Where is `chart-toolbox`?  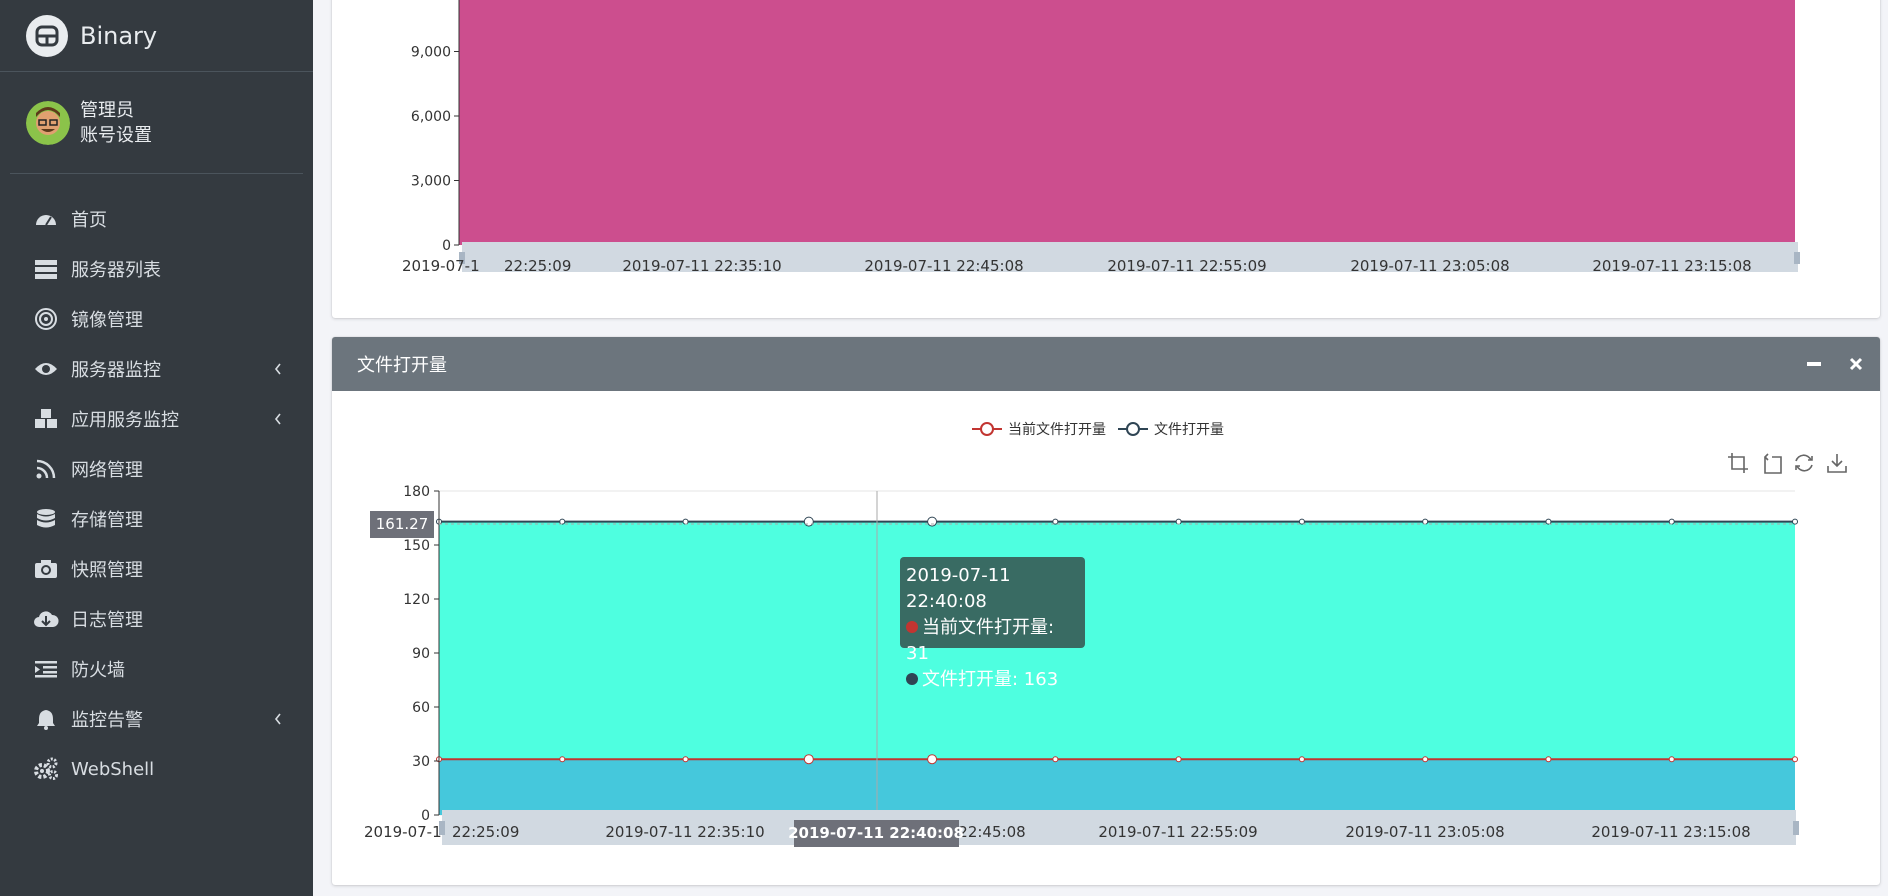 chart-toolbox is located at coordinates (1787, 462).